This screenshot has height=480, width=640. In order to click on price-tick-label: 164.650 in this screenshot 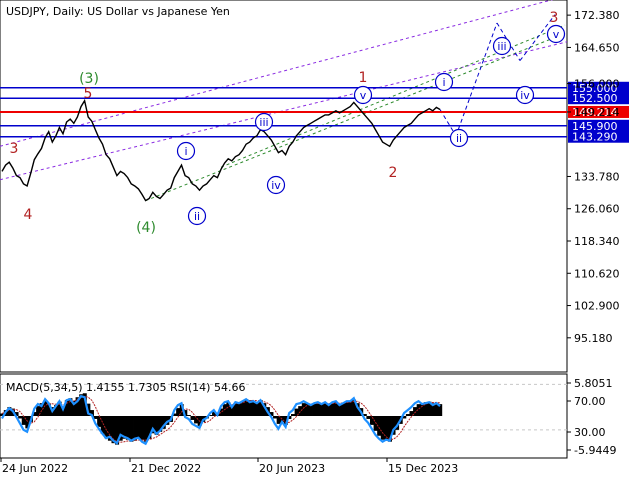, I will do `click(597, 47)`.